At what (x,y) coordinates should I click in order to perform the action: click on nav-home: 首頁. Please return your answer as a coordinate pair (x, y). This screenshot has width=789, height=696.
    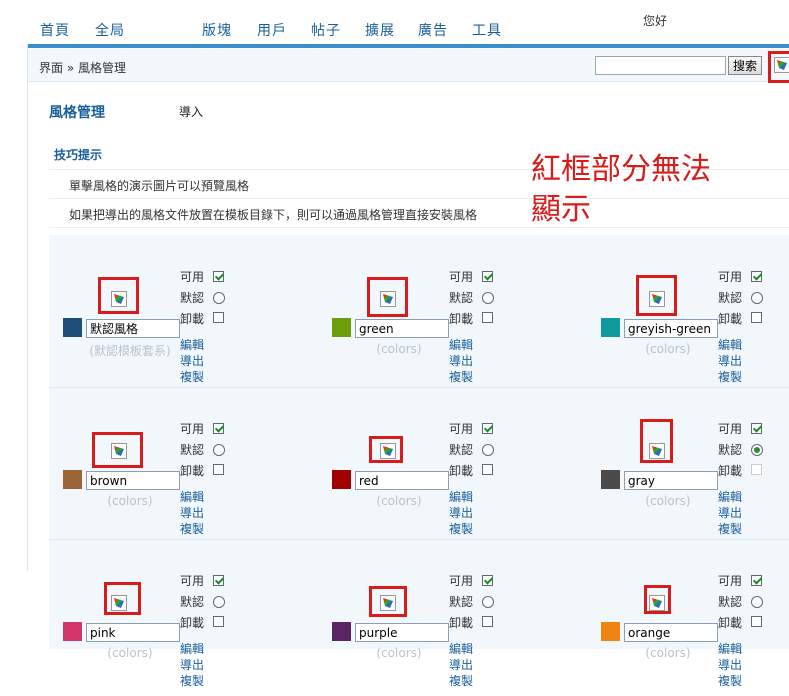
    Looking at the image, I should click on (55, 30).